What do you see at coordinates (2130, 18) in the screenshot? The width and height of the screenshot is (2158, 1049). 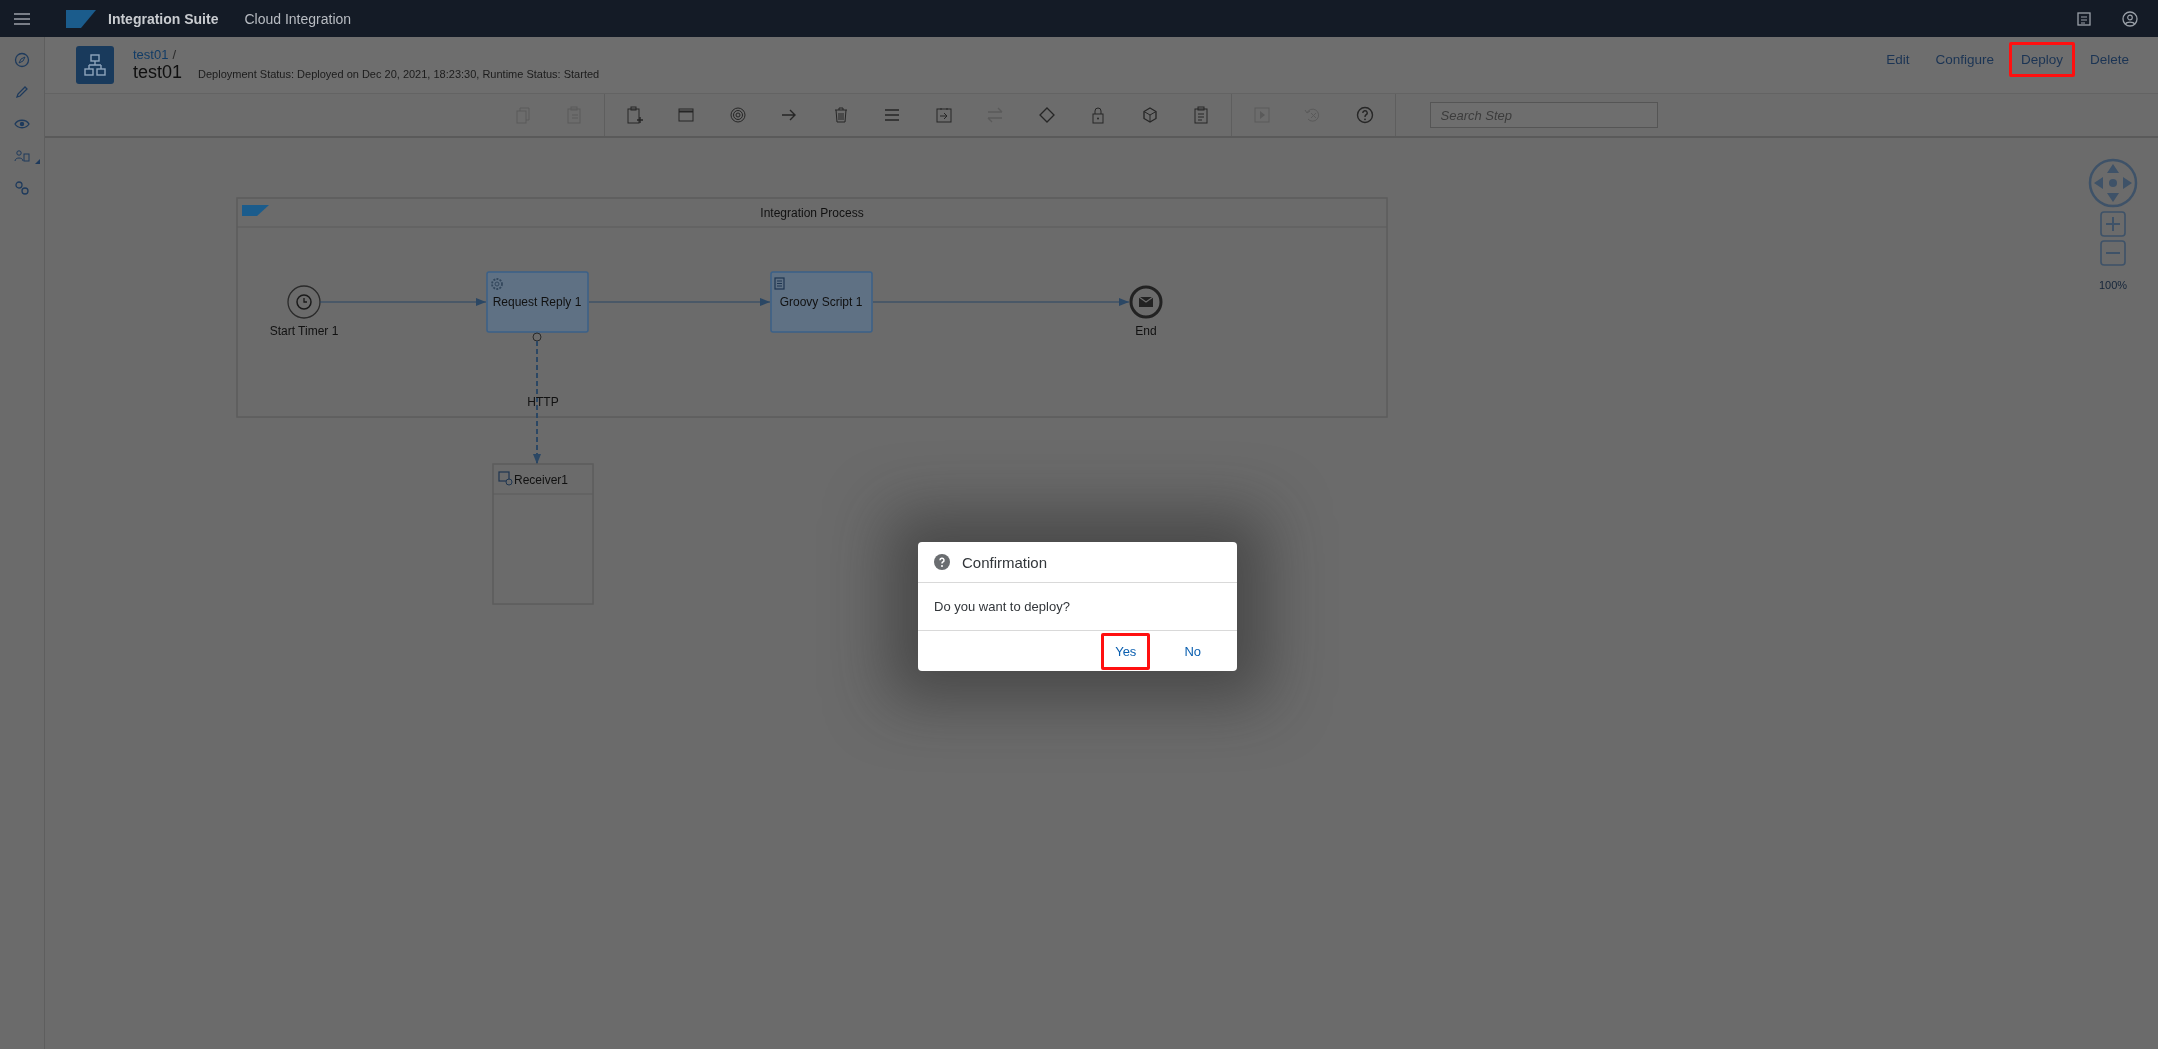 I see `user-icon` at bounding box center [2130, 18].